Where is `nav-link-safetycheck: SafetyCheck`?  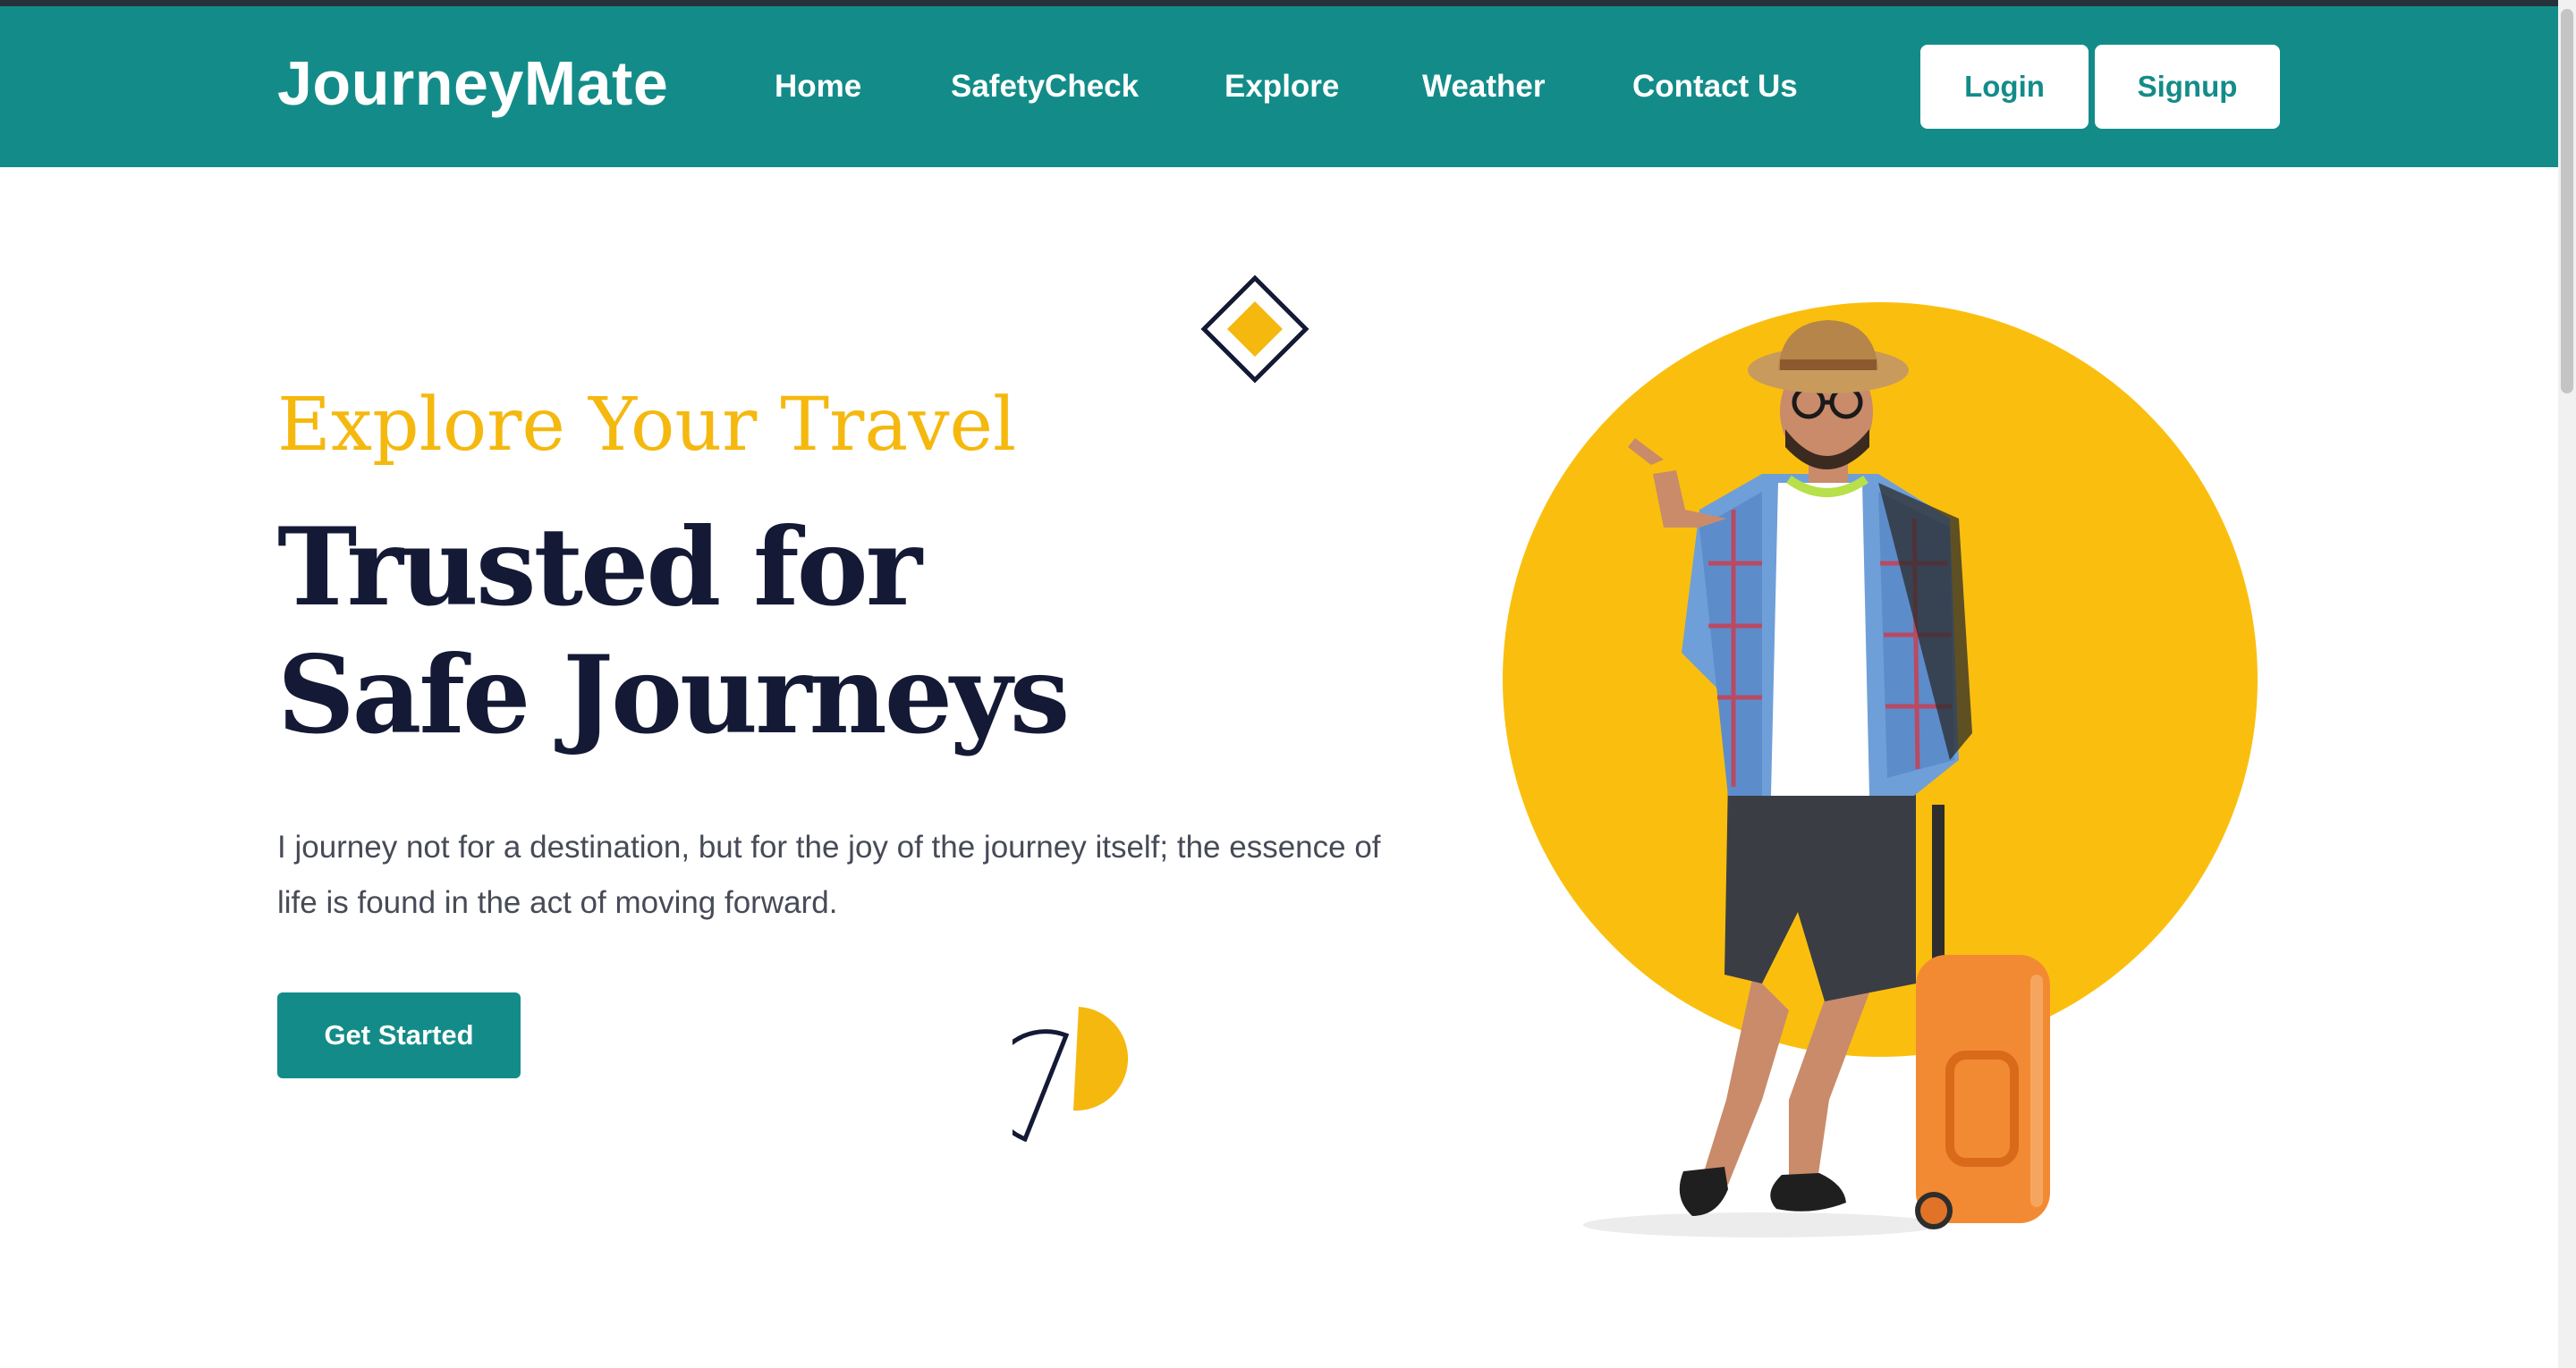 nav-link-safetycheck: SafetyCheck is located at coordinates (1045, 87).